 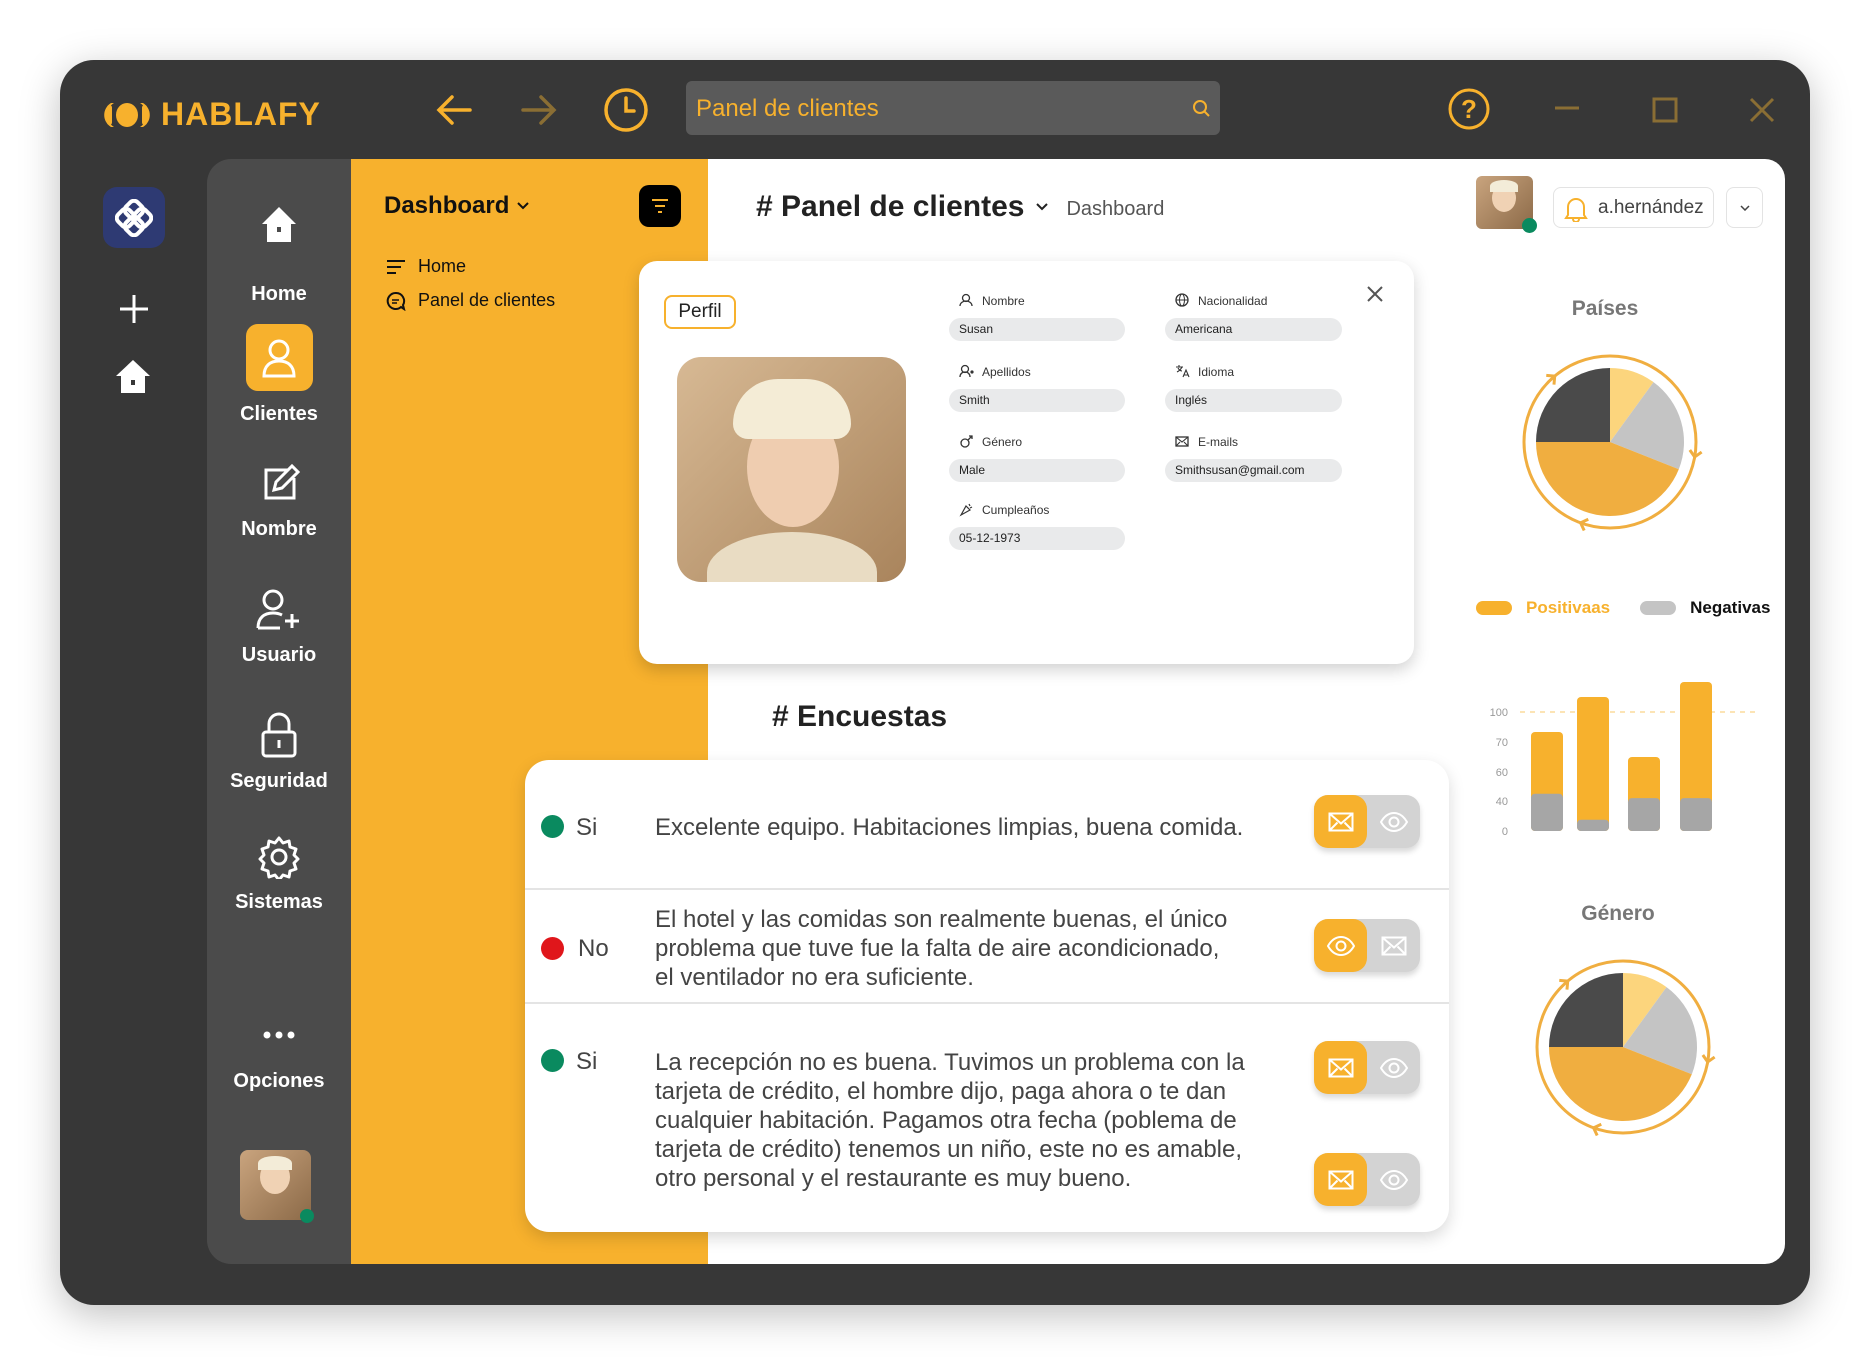 I want to click on plus-icon, so click(x=134, y=309).